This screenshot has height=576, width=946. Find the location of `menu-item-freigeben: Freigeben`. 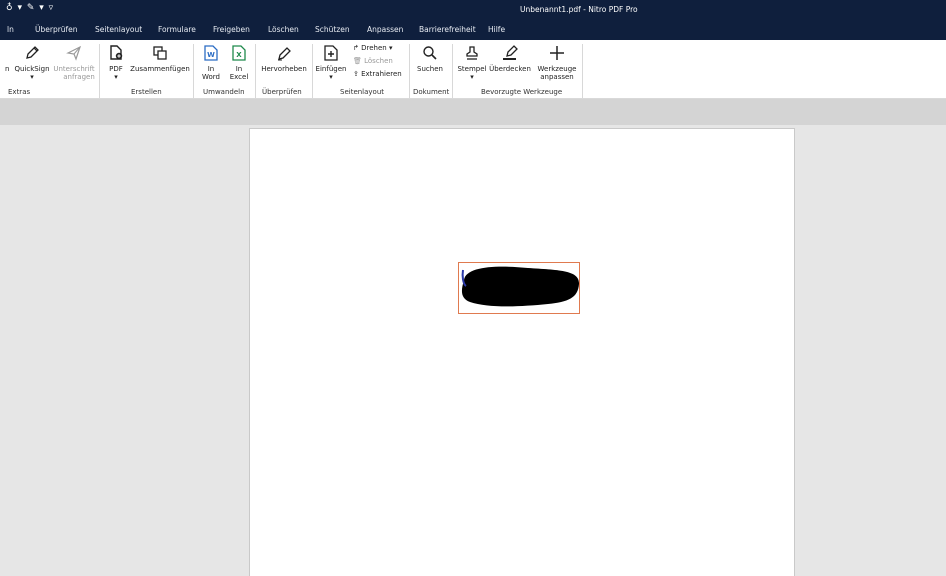

menu-item-freigeben: Freigeben is located at coordinates (231, 29).